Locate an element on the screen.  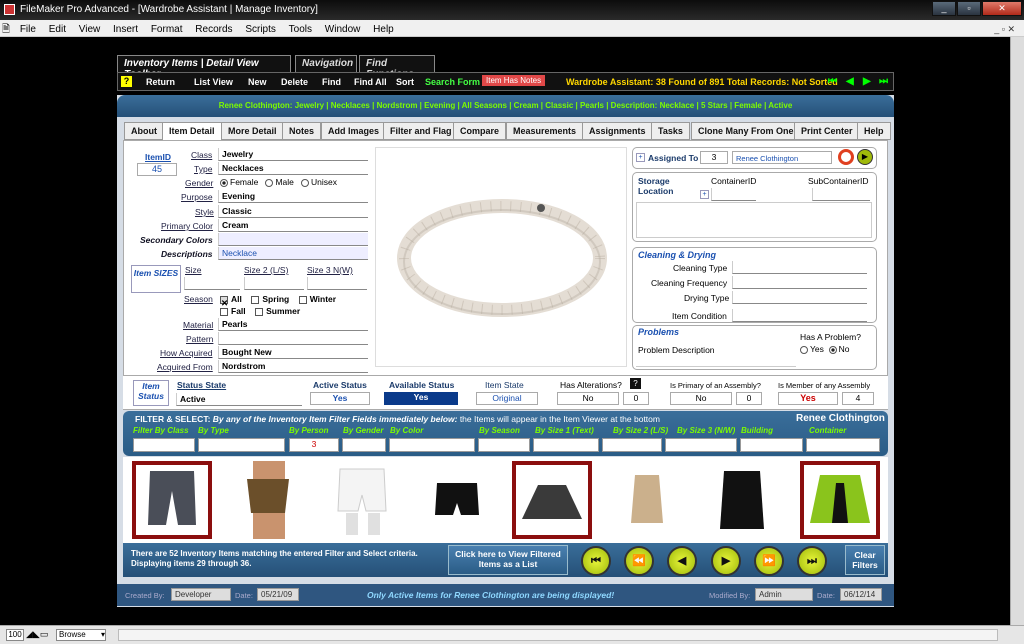
container-id-field is located at coordinates (733, 194).